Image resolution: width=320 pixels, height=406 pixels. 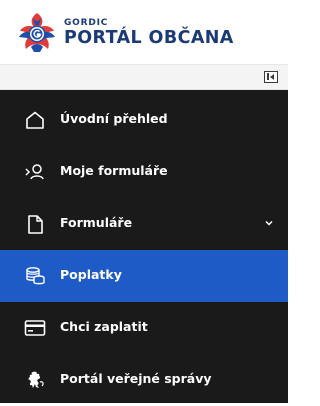 What do you see at coordinates (144, 224) in the screenshot?
I see `sidebar-item-formulare: Formuláře` at bounding box center [144, 224].